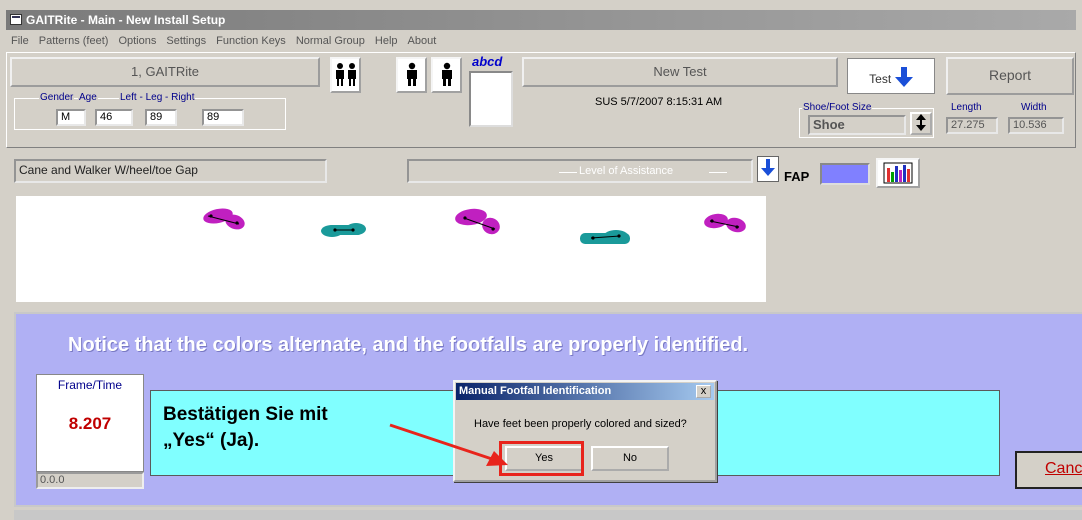 The image size is (1082, 520). I want to click on app-icon, so click(16, 19).